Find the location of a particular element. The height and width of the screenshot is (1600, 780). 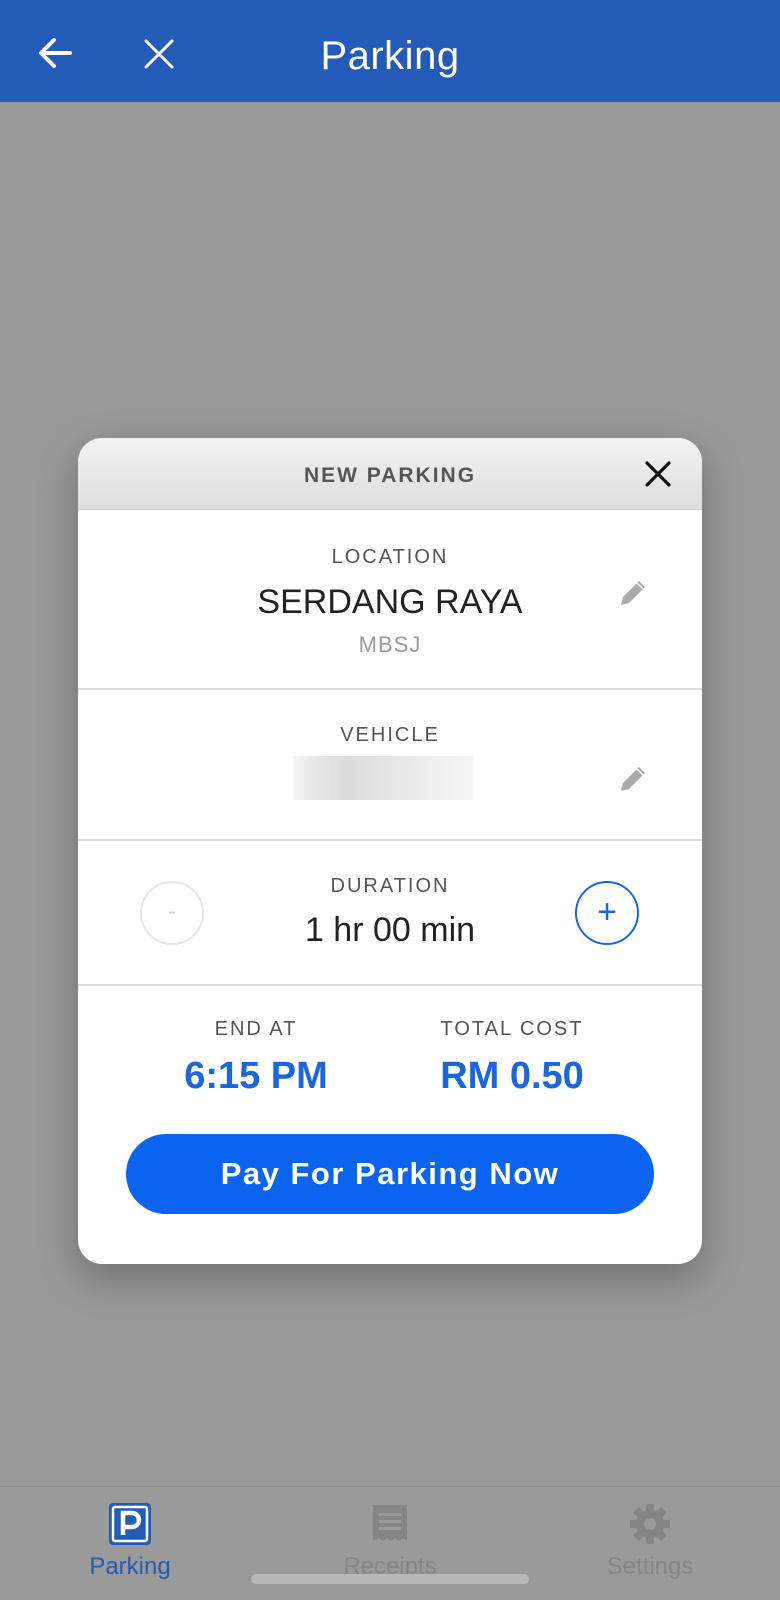

vehicle-label: VEHICLE is located at coordinates (390, 735).